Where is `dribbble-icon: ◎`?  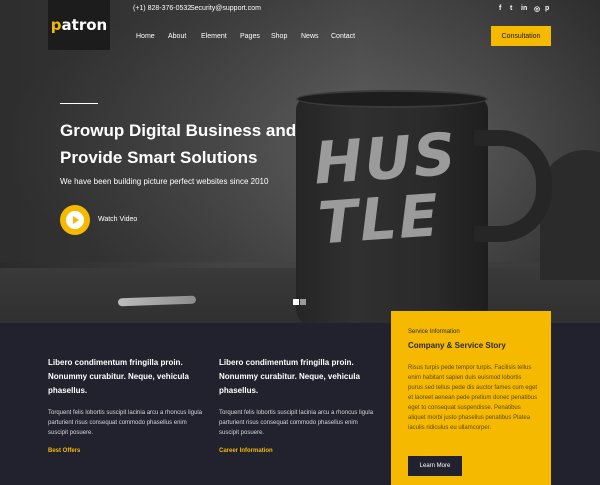
dribbble-icon: ◎ is located at coordinates (537, 9).